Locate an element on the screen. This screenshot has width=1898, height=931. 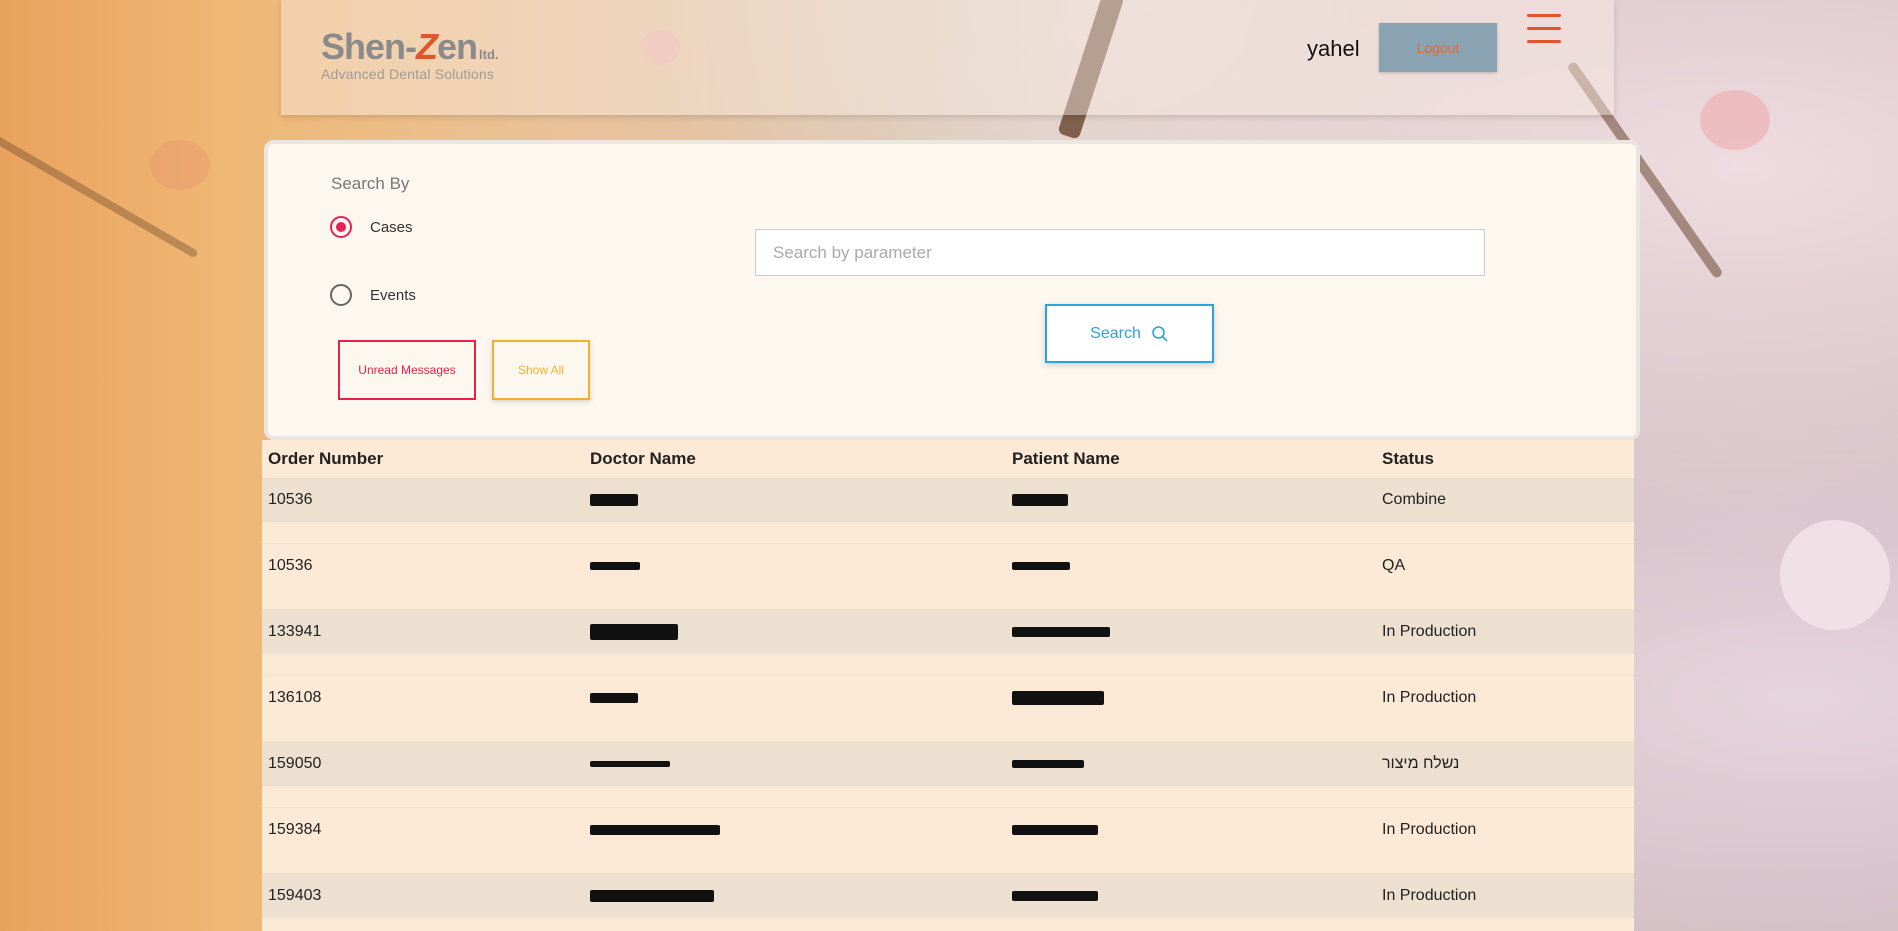
show-all-button: Show All is located at coordinates (541, 370).